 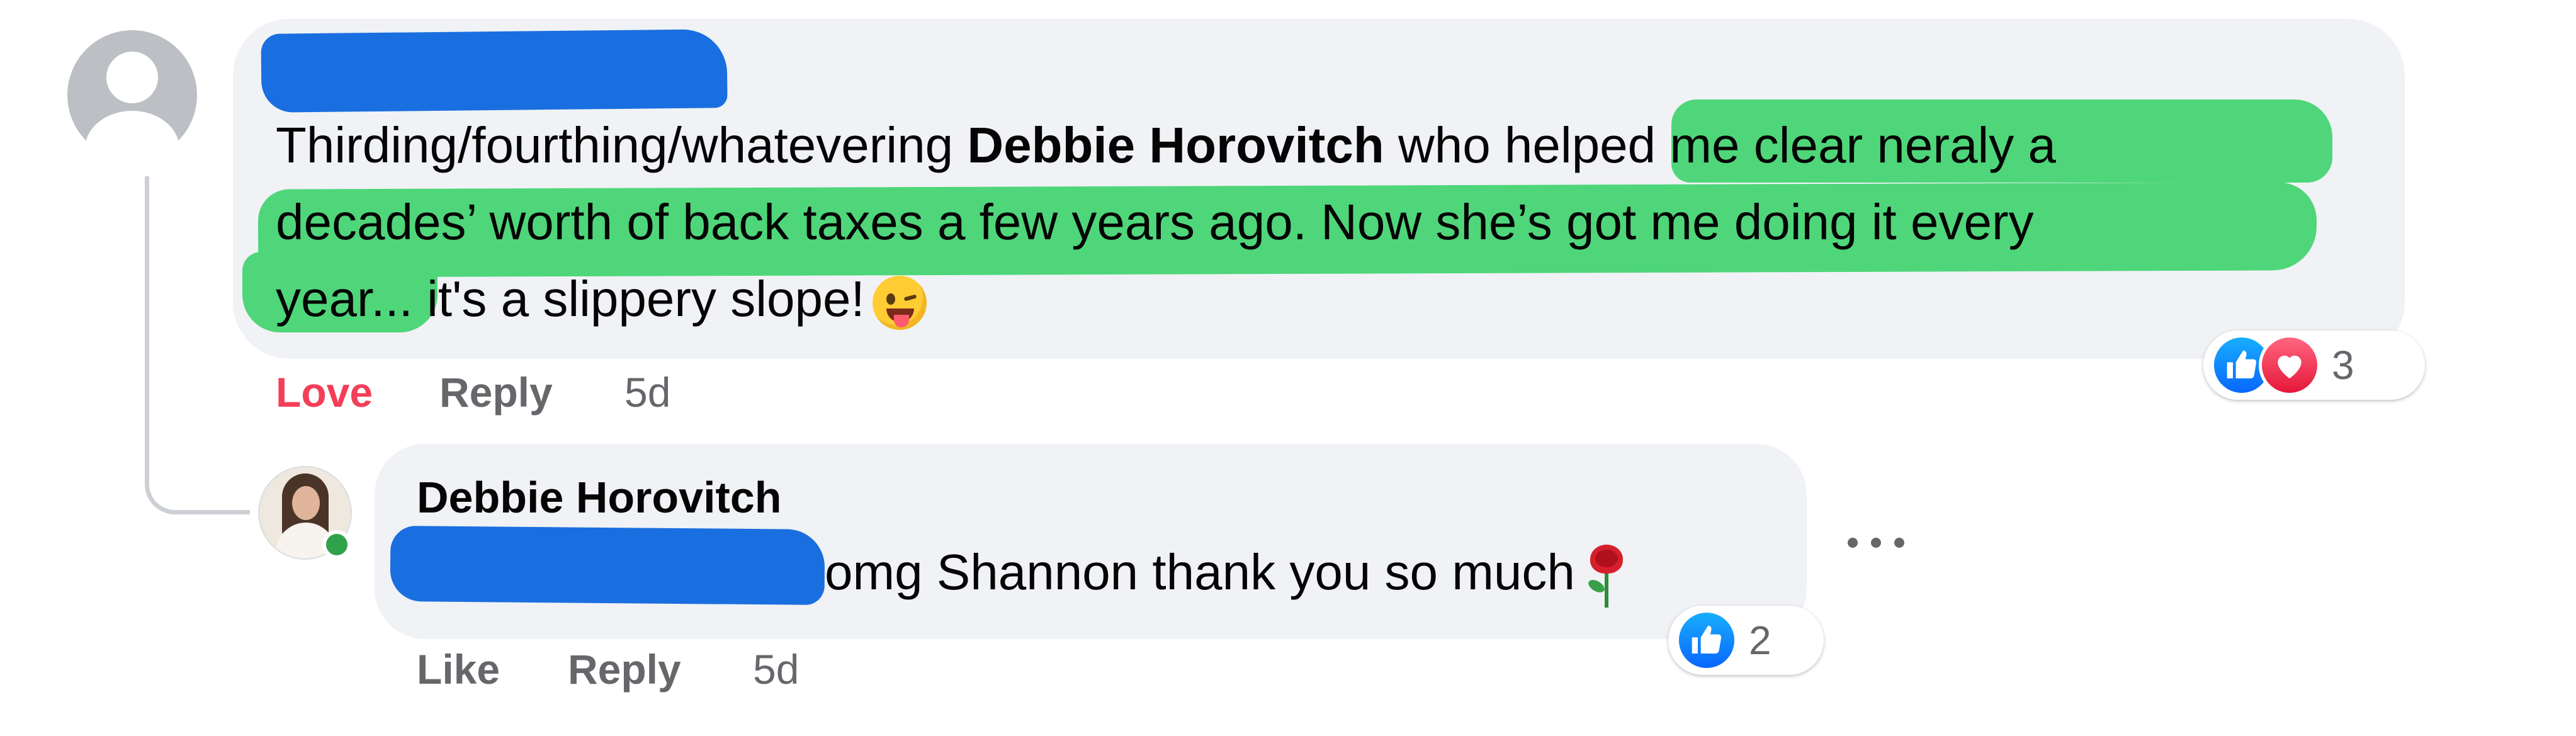 I want to click on reply-timestamp: 5d, so click(x=776, y=669).